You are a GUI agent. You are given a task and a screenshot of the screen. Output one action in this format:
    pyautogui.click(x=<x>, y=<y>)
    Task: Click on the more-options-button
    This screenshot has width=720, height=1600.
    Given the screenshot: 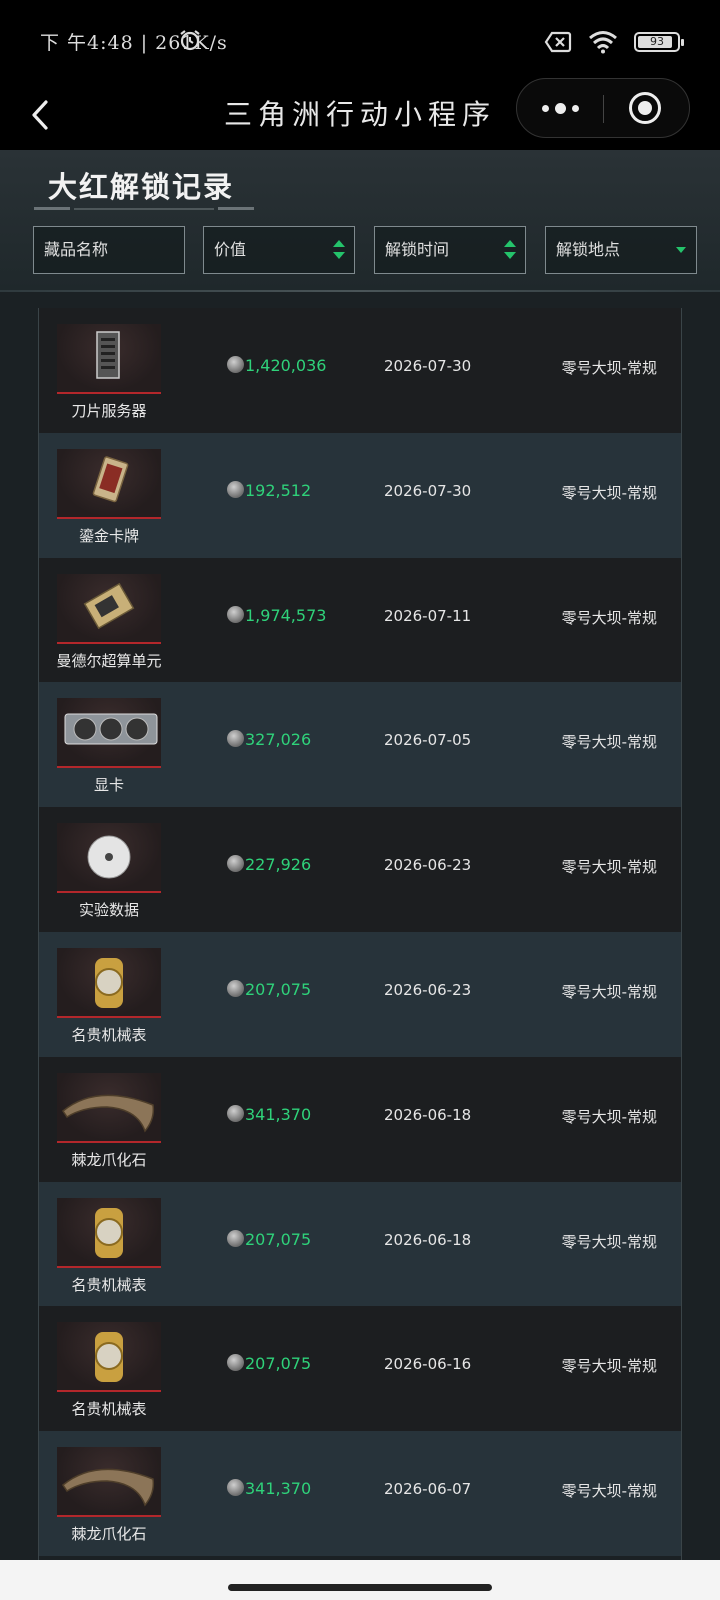 What is the action you would take?
    pyautogui.click(x=560, y=108)
    